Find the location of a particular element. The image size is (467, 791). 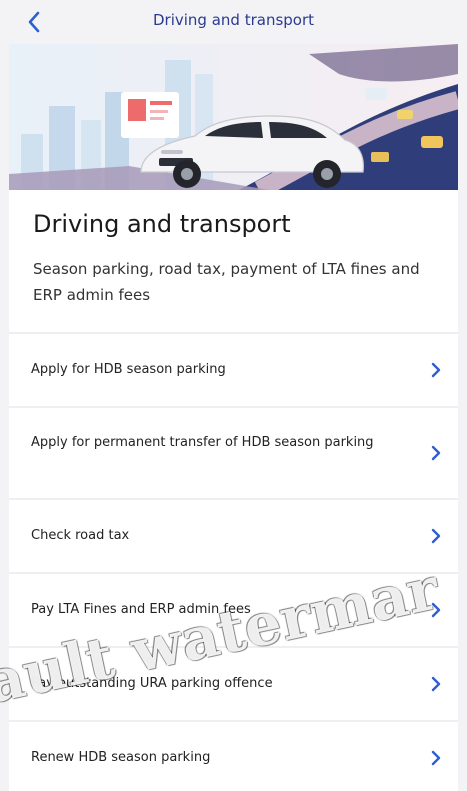

header-title: Driving and transport is located at coordinates (233, 20).